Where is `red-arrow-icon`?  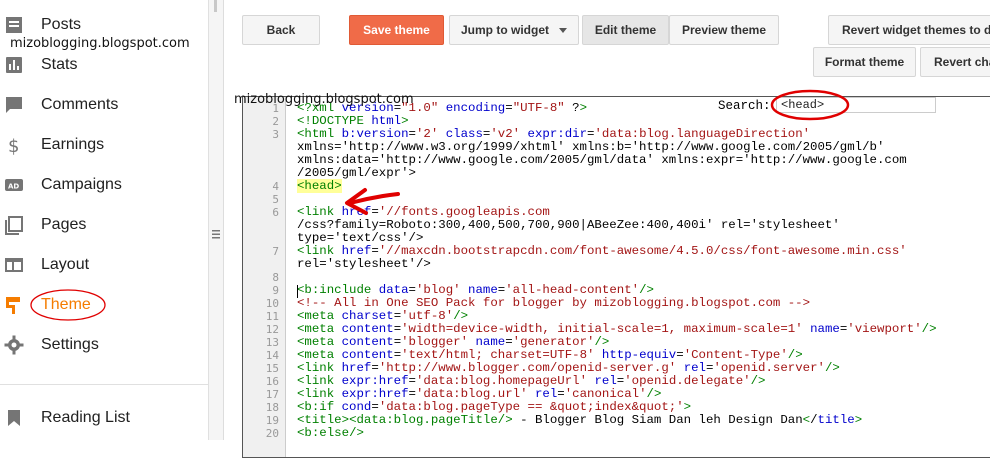 red-arrow-icon is located at coordinates (372, 201).